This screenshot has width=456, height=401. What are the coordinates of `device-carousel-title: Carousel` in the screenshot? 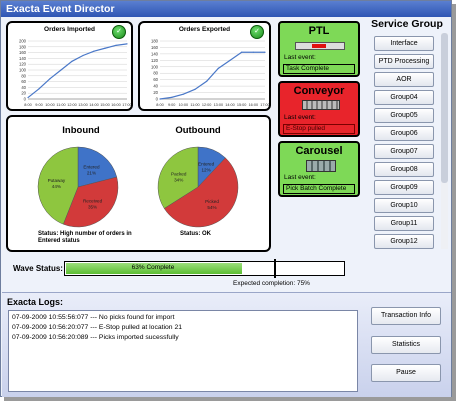 It's located at (319, 151).